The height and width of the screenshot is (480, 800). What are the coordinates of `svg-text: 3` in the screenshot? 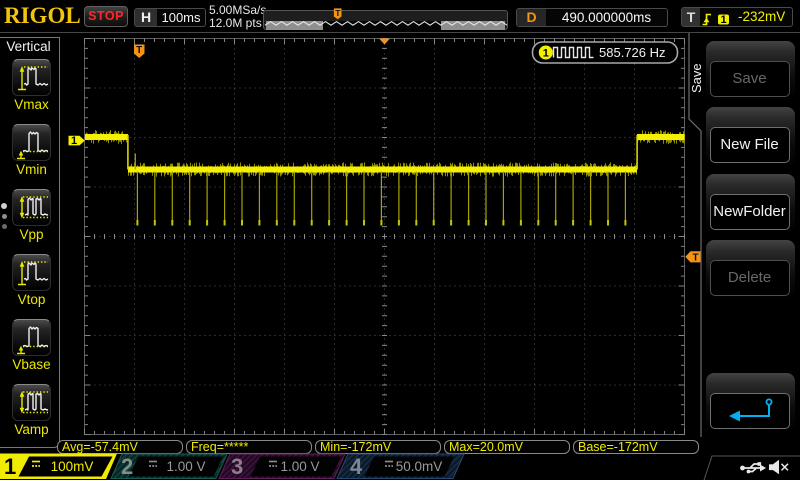 It's located at (237, 466).